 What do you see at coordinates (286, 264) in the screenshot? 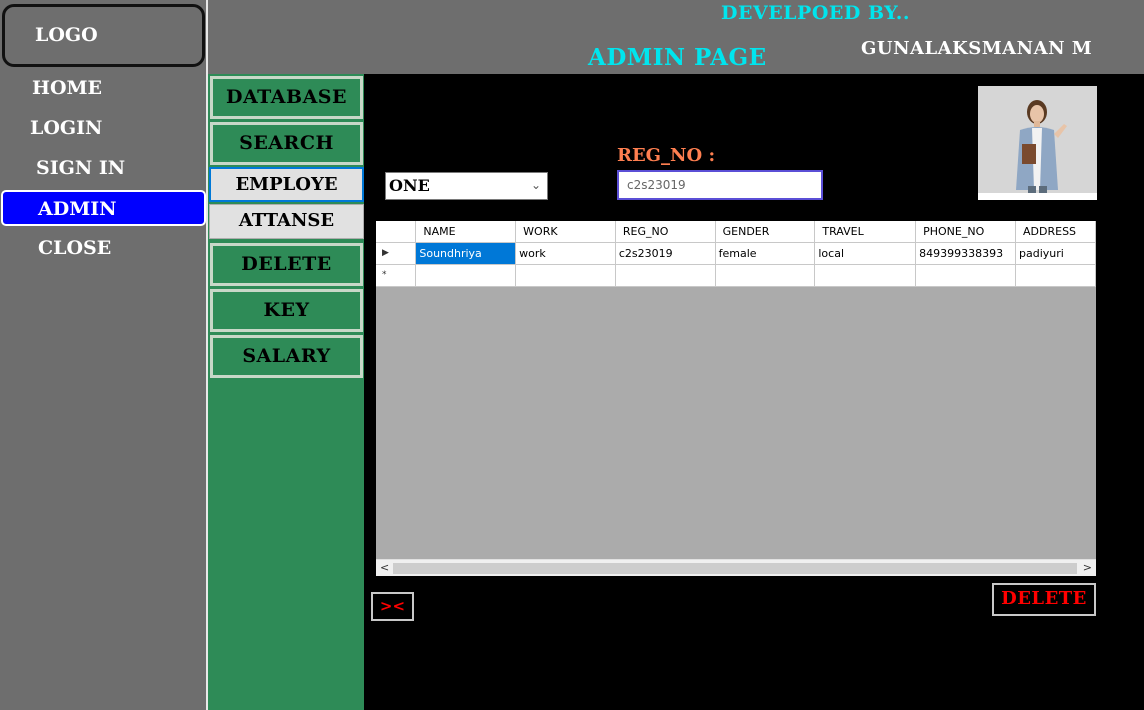
I see `delete-nav-button: DELETE` at bounding box center [286, 264].